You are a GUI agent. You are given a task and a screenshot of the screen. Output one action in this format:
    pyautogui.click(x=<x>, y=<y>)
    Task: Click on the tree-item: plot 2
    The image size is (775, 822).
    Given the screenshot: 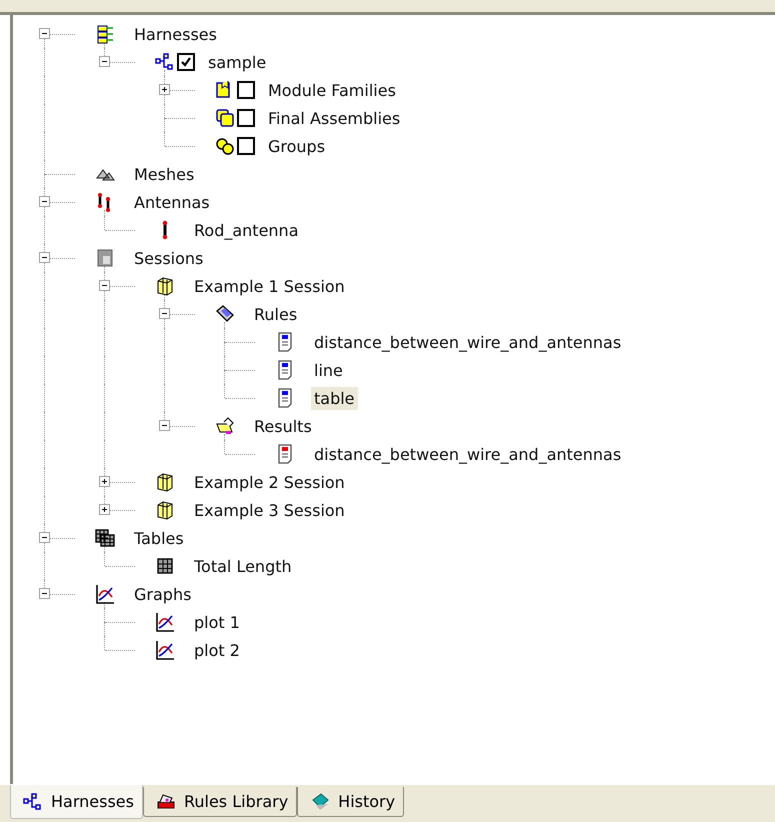 What is the action you would take?
    pyautogui.click(x=217, y=650)
    